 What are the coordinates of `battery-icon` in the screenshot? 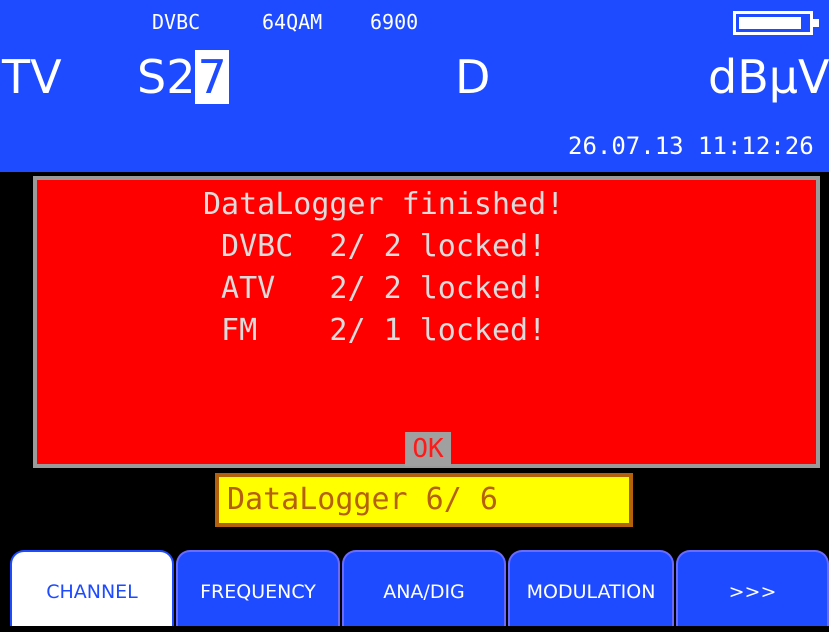 It's located at (776, 23).